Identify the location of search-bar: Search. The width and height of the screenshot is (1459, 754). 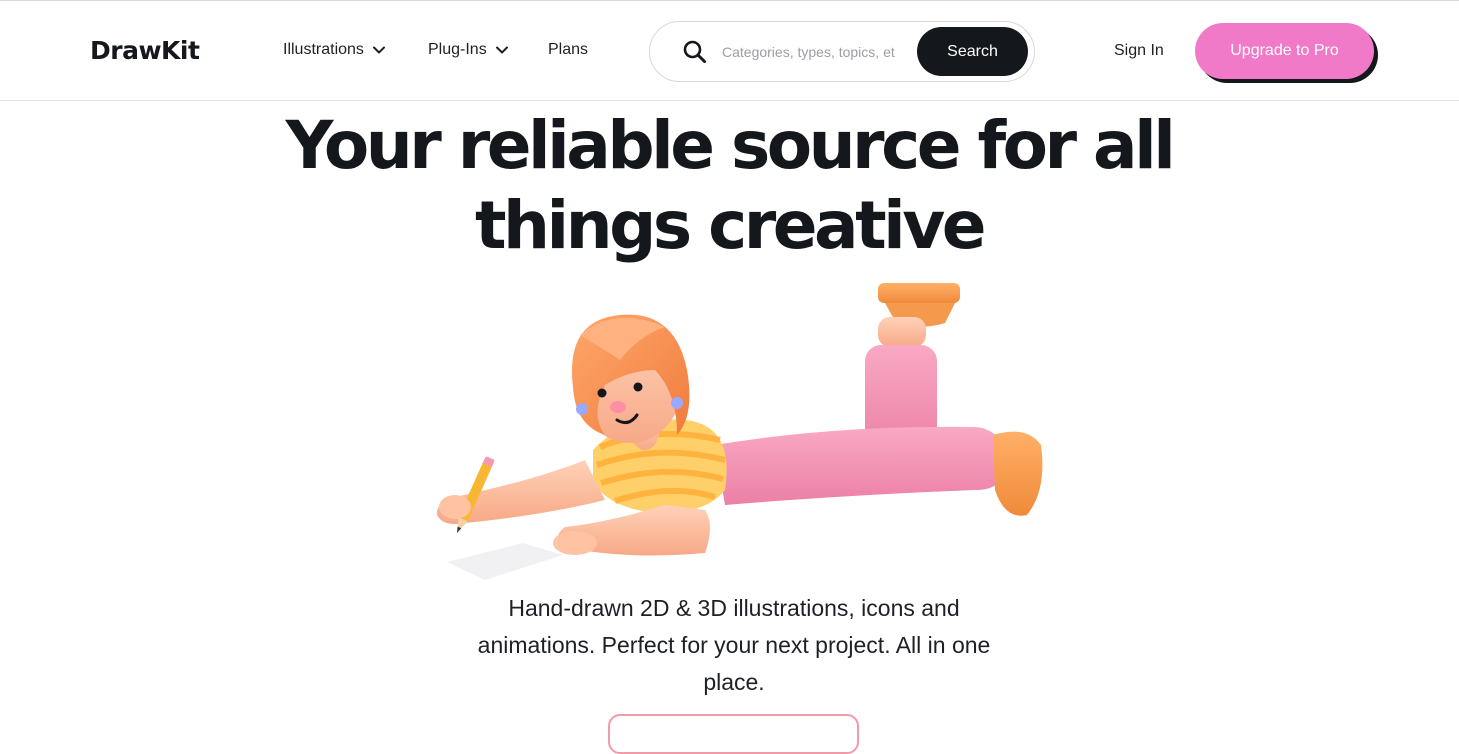
(842, 51).